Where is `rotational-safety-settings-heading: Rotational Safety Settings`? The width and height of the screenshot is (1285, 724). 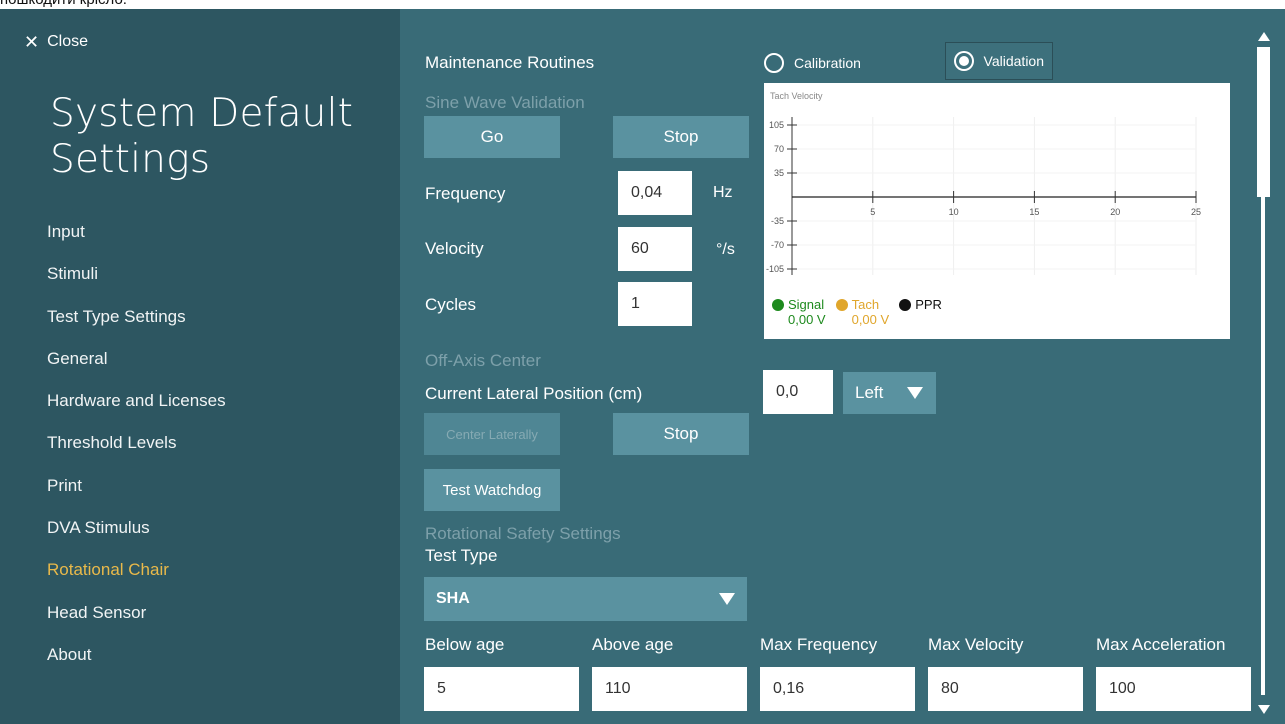
rotational-safety-settings-heading: Rotational Safety Settings is located at coordinates (523, 533).